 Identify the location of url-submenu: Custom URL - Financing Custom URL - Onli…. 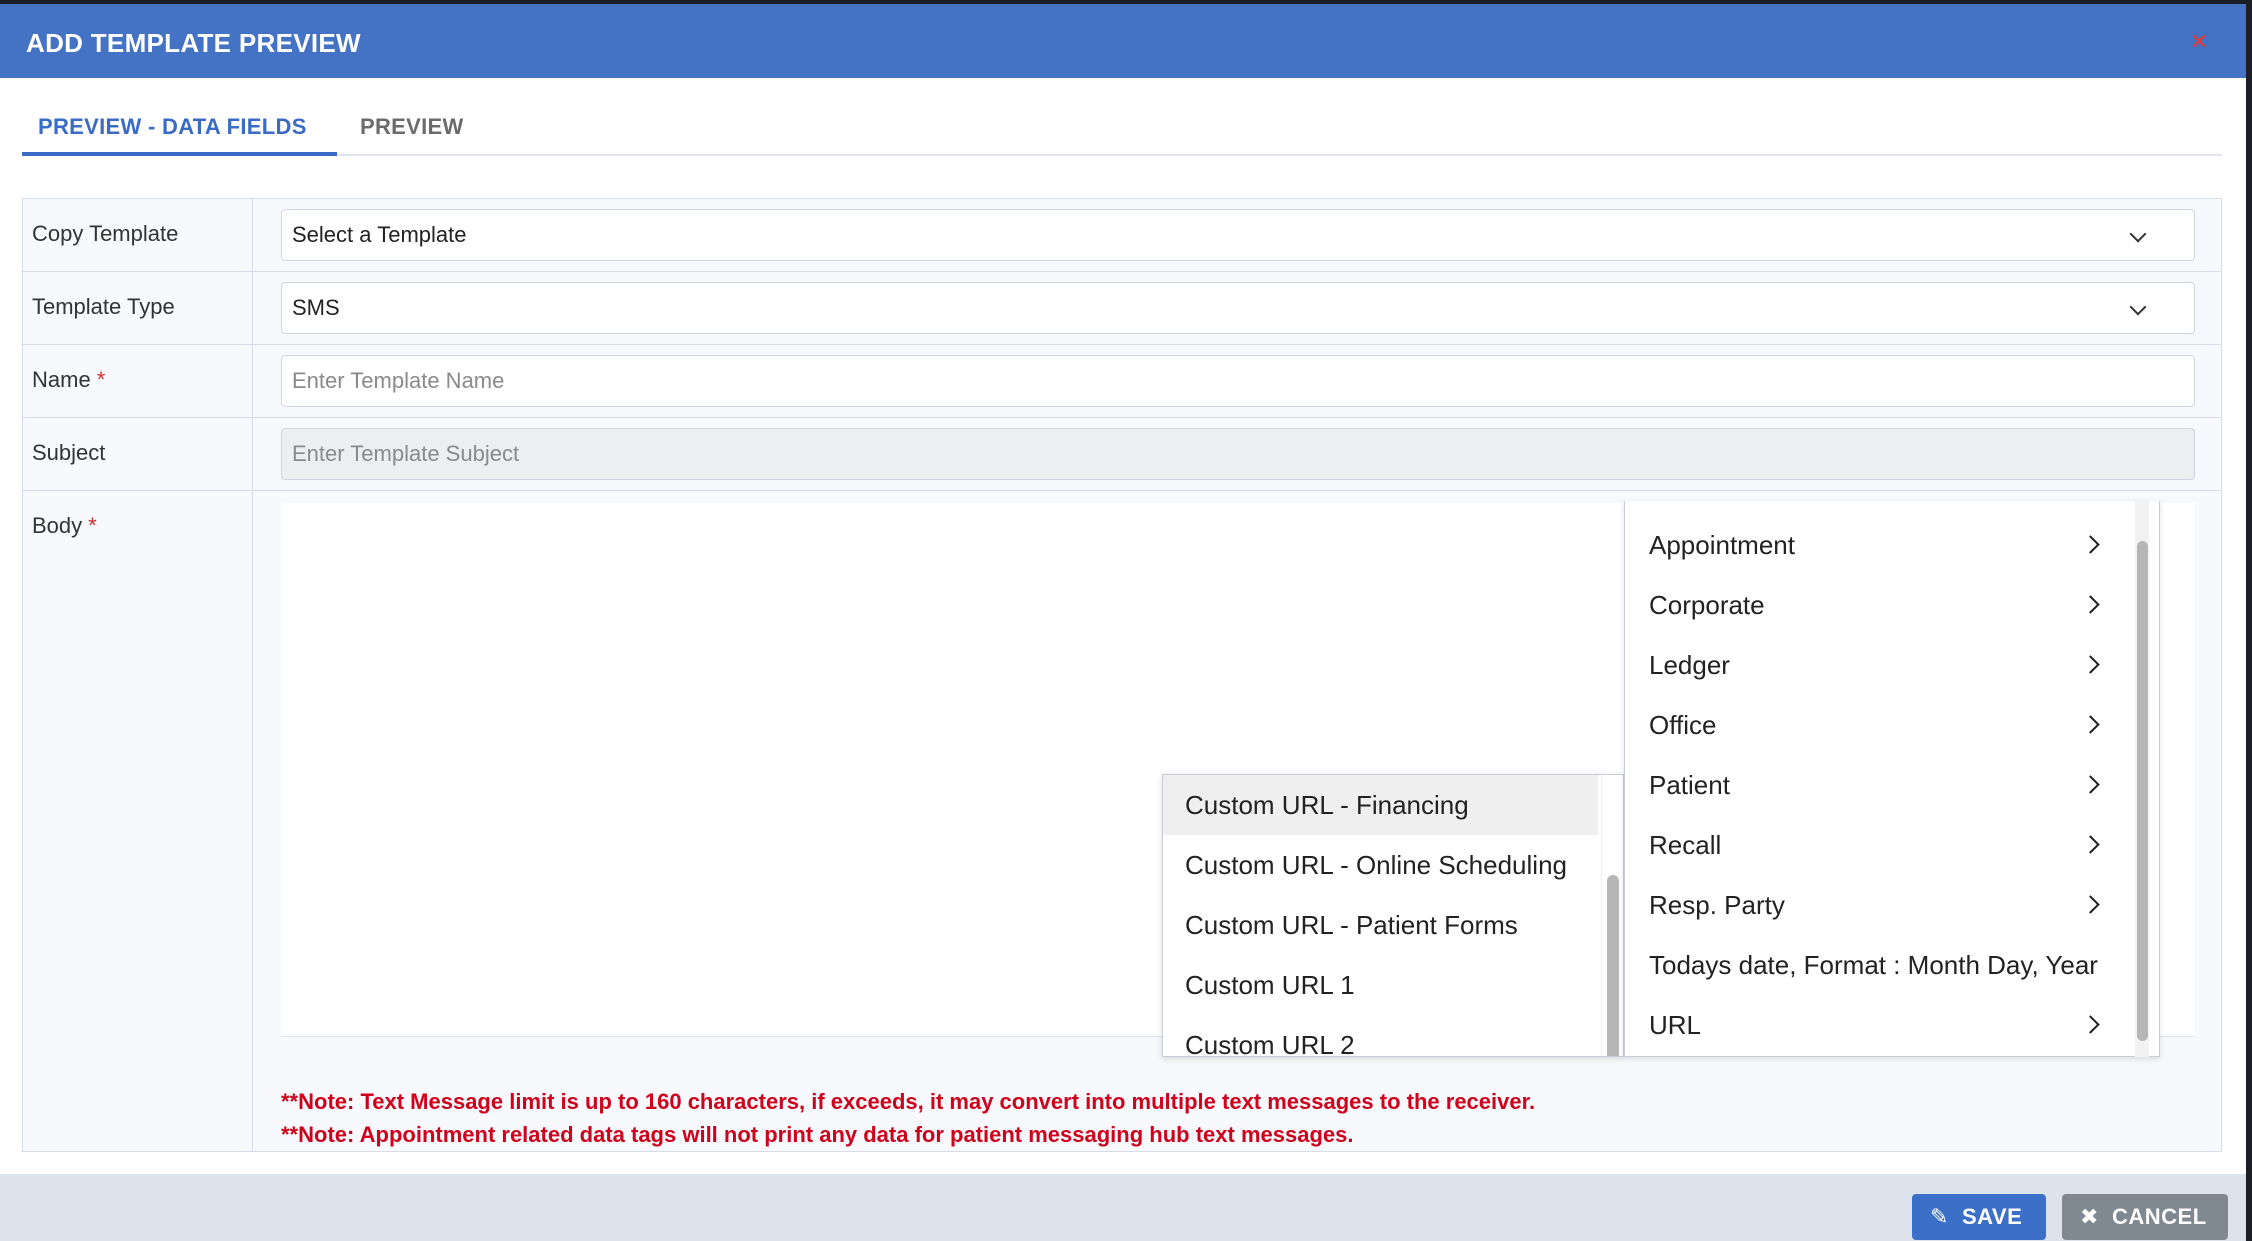
(1393, 915).